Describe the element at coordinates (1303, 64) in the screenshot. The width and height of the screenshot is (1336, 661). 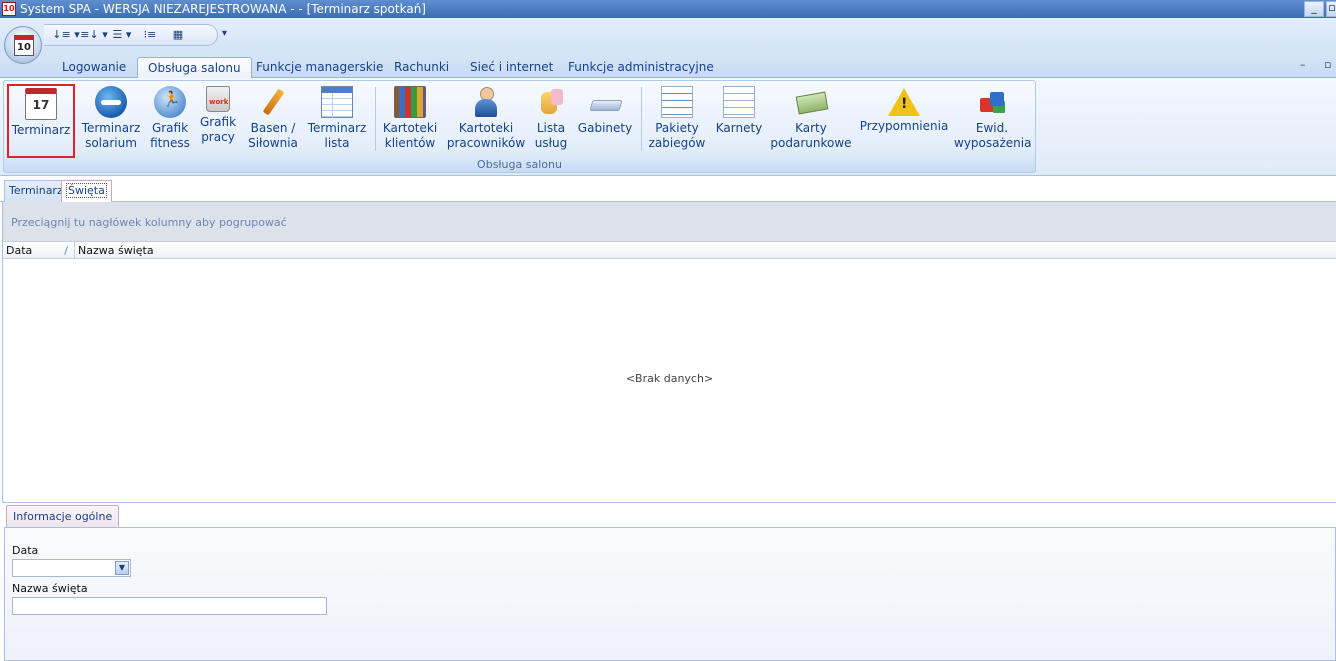
I see `ribbon-minimize-button: –` at that location.